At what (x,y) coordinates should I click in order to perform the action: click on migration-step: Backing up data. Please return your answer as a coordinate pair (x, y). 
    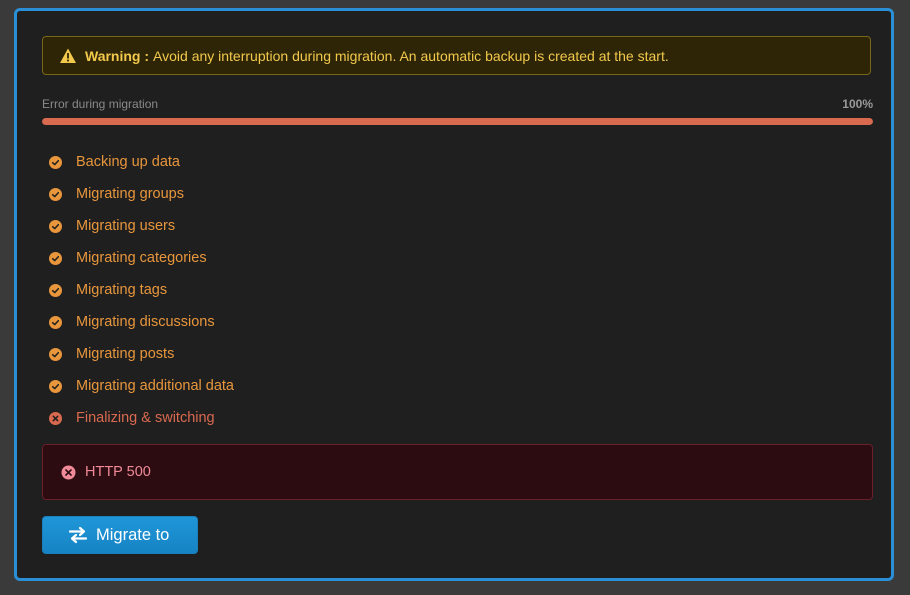
    Looking at the image, I should click on (141, 162).